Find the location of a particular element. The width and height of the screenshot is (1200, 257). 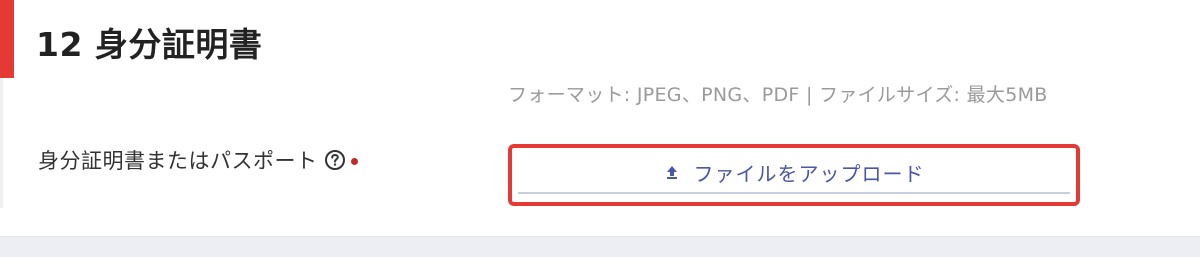

upload-button-label: ファイルをアップロード is located at coordinates (809, 173).